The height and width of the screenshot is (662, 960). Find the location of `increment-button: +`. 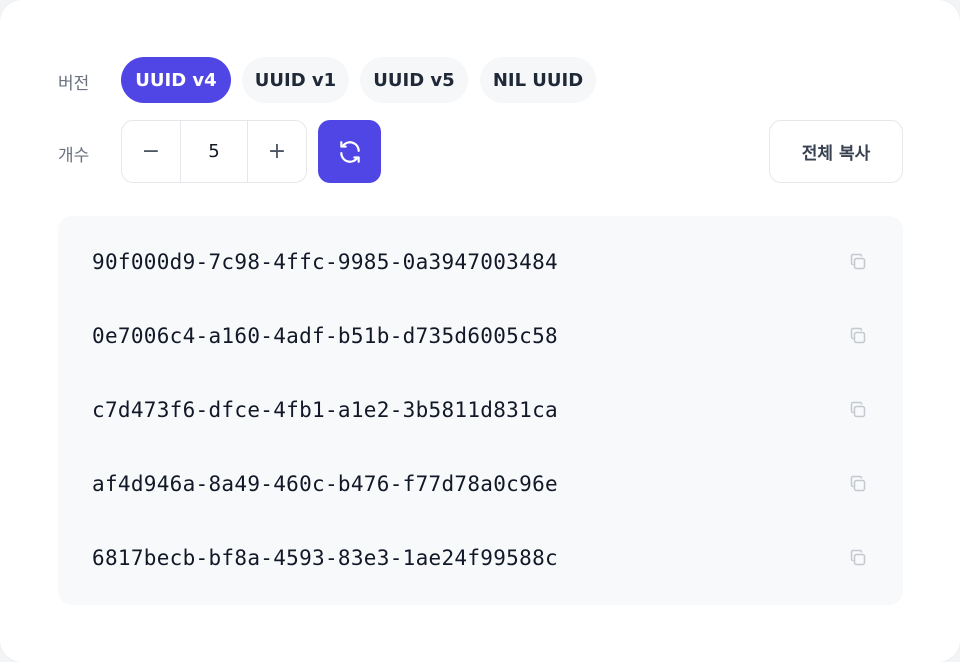

increment-button: + is located at coordinates (277, 151).